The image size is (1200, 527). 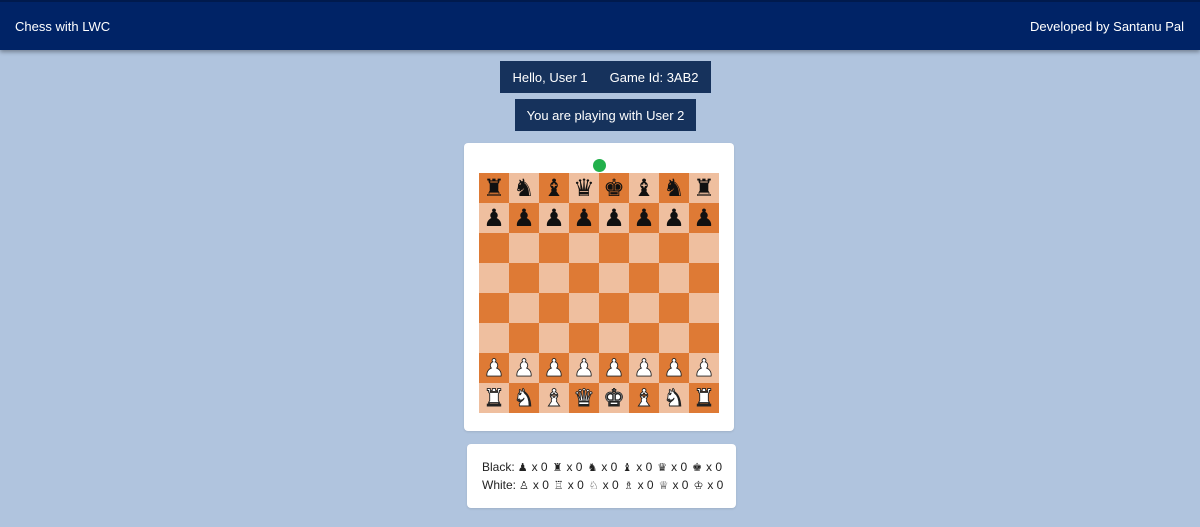 I want to click on chess-board: ♜ ♞ ♝ ♛ ♚ ♝ ♞ ♜ ♟ ♟ ♟ ♟ ♟ ♟ ♟ ♟ ♟ ♟ ♟ ♟ ♟ ♟ ♟ ♟ ♜ ♞ ♝ ♛ ♚ ♝ ♞ ♜, so click(x=599, y=293).